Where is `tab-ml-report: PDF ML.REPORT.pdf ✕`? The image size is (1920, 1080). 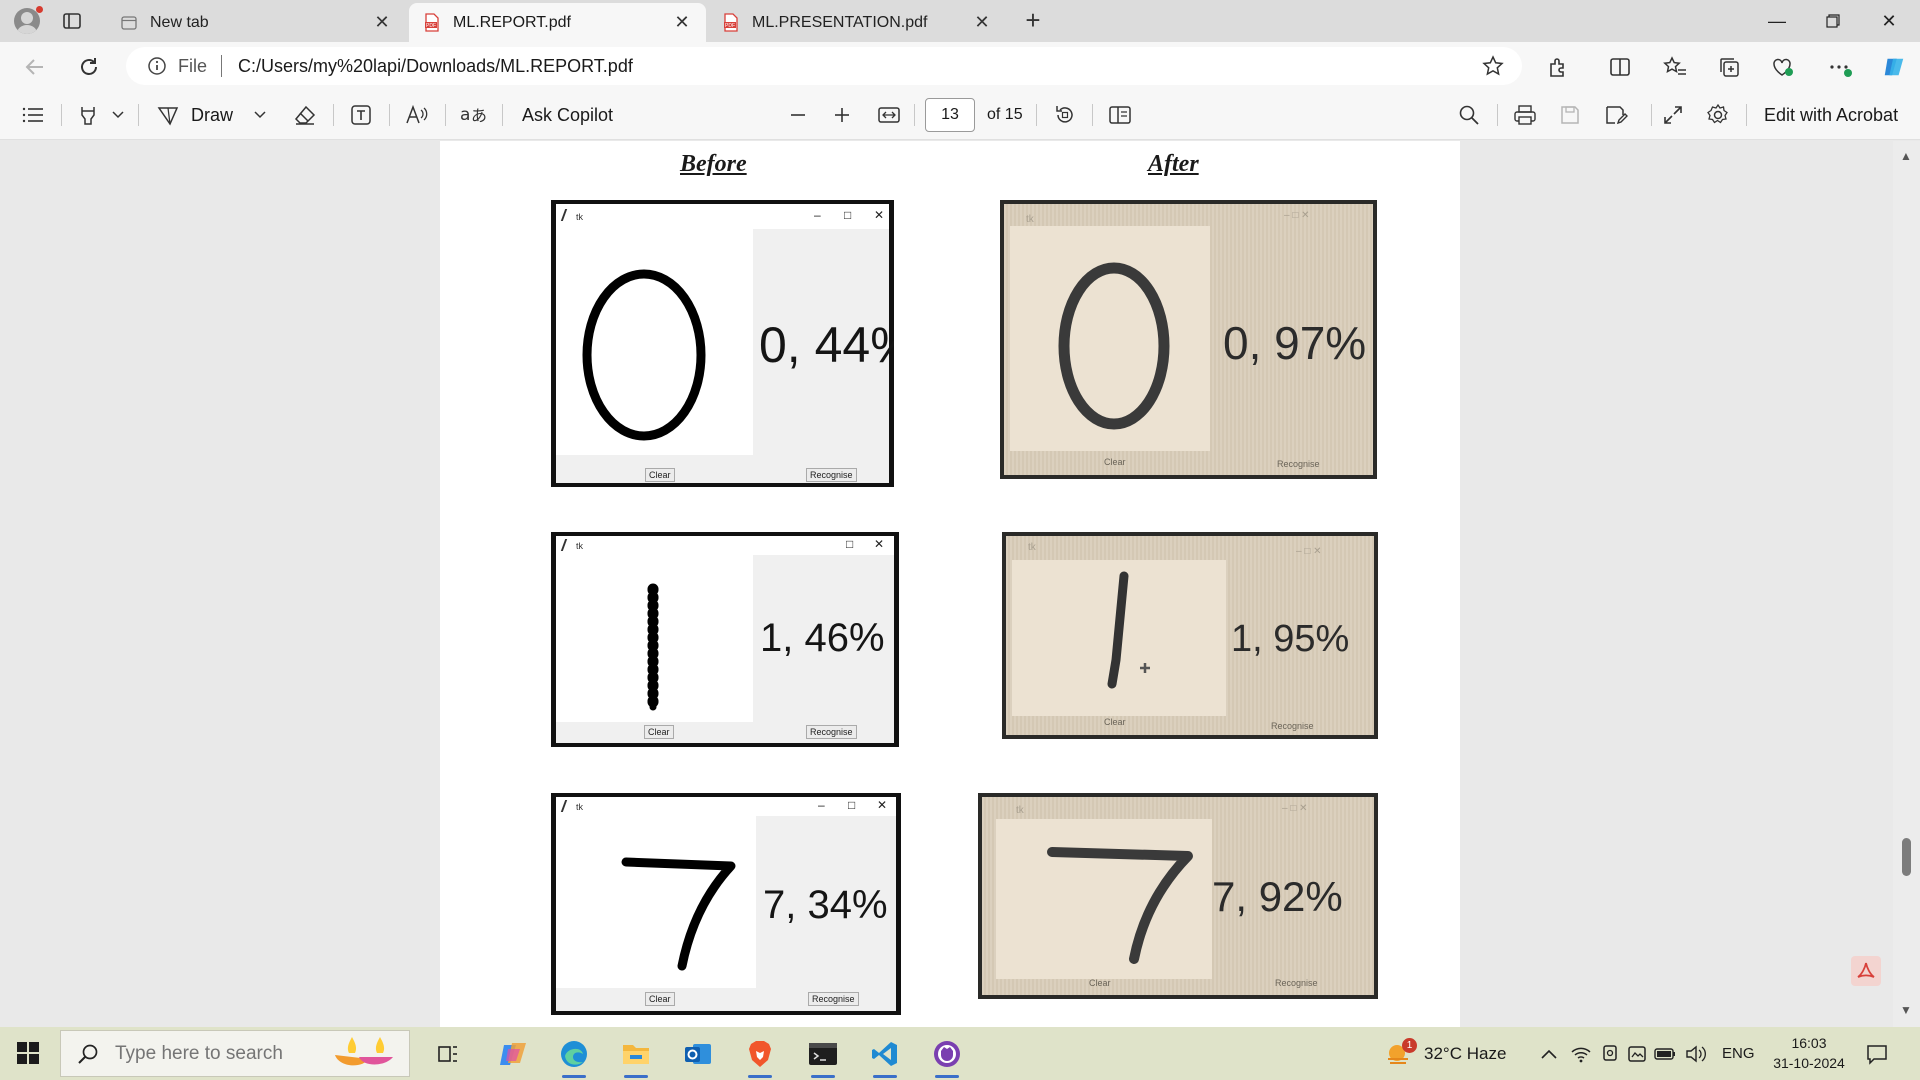
tab-ml-report: PDF ML.REPORT.pdf ✕ is located at coordinates (557, 22).